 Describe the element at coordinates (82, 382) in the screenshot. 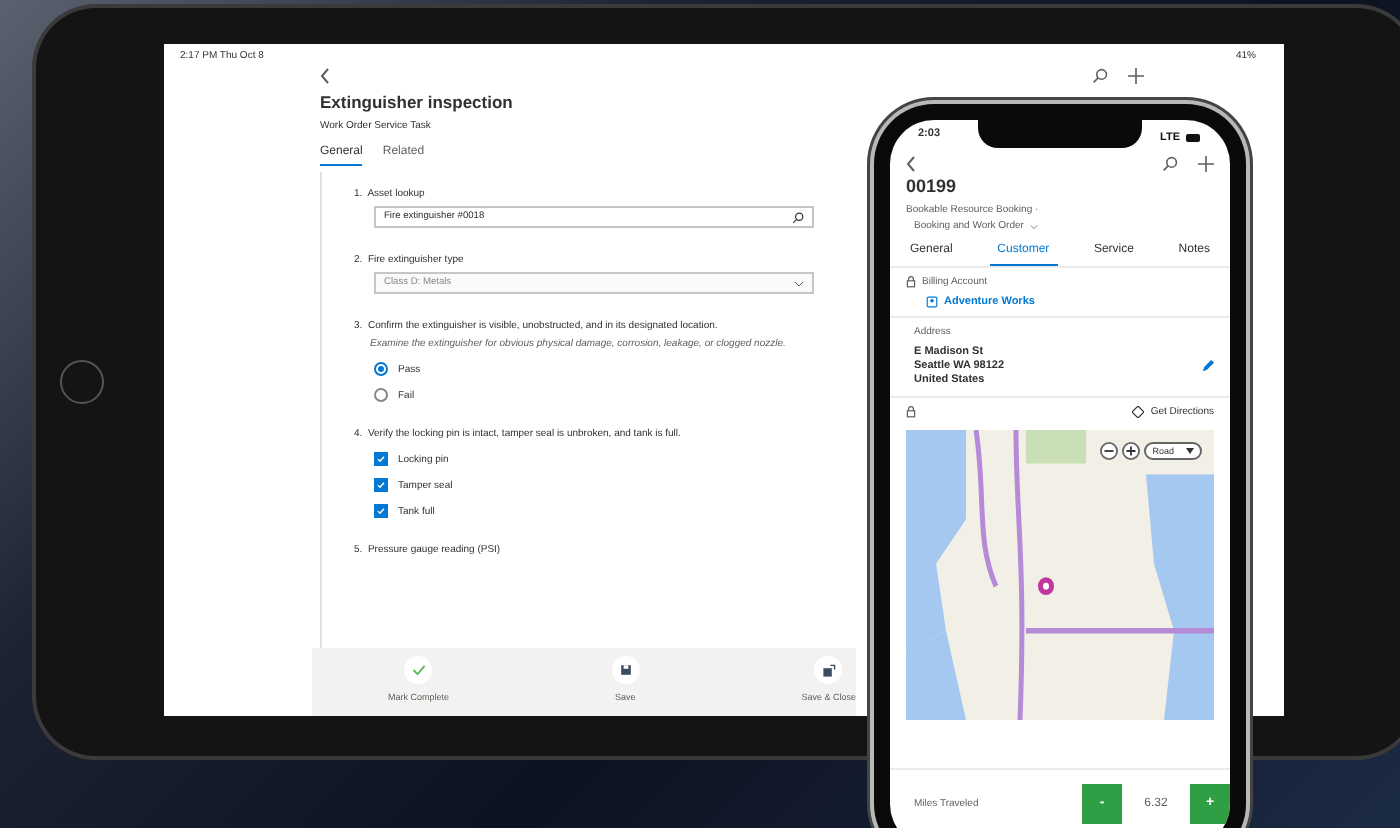

I see `home-button` at that location.